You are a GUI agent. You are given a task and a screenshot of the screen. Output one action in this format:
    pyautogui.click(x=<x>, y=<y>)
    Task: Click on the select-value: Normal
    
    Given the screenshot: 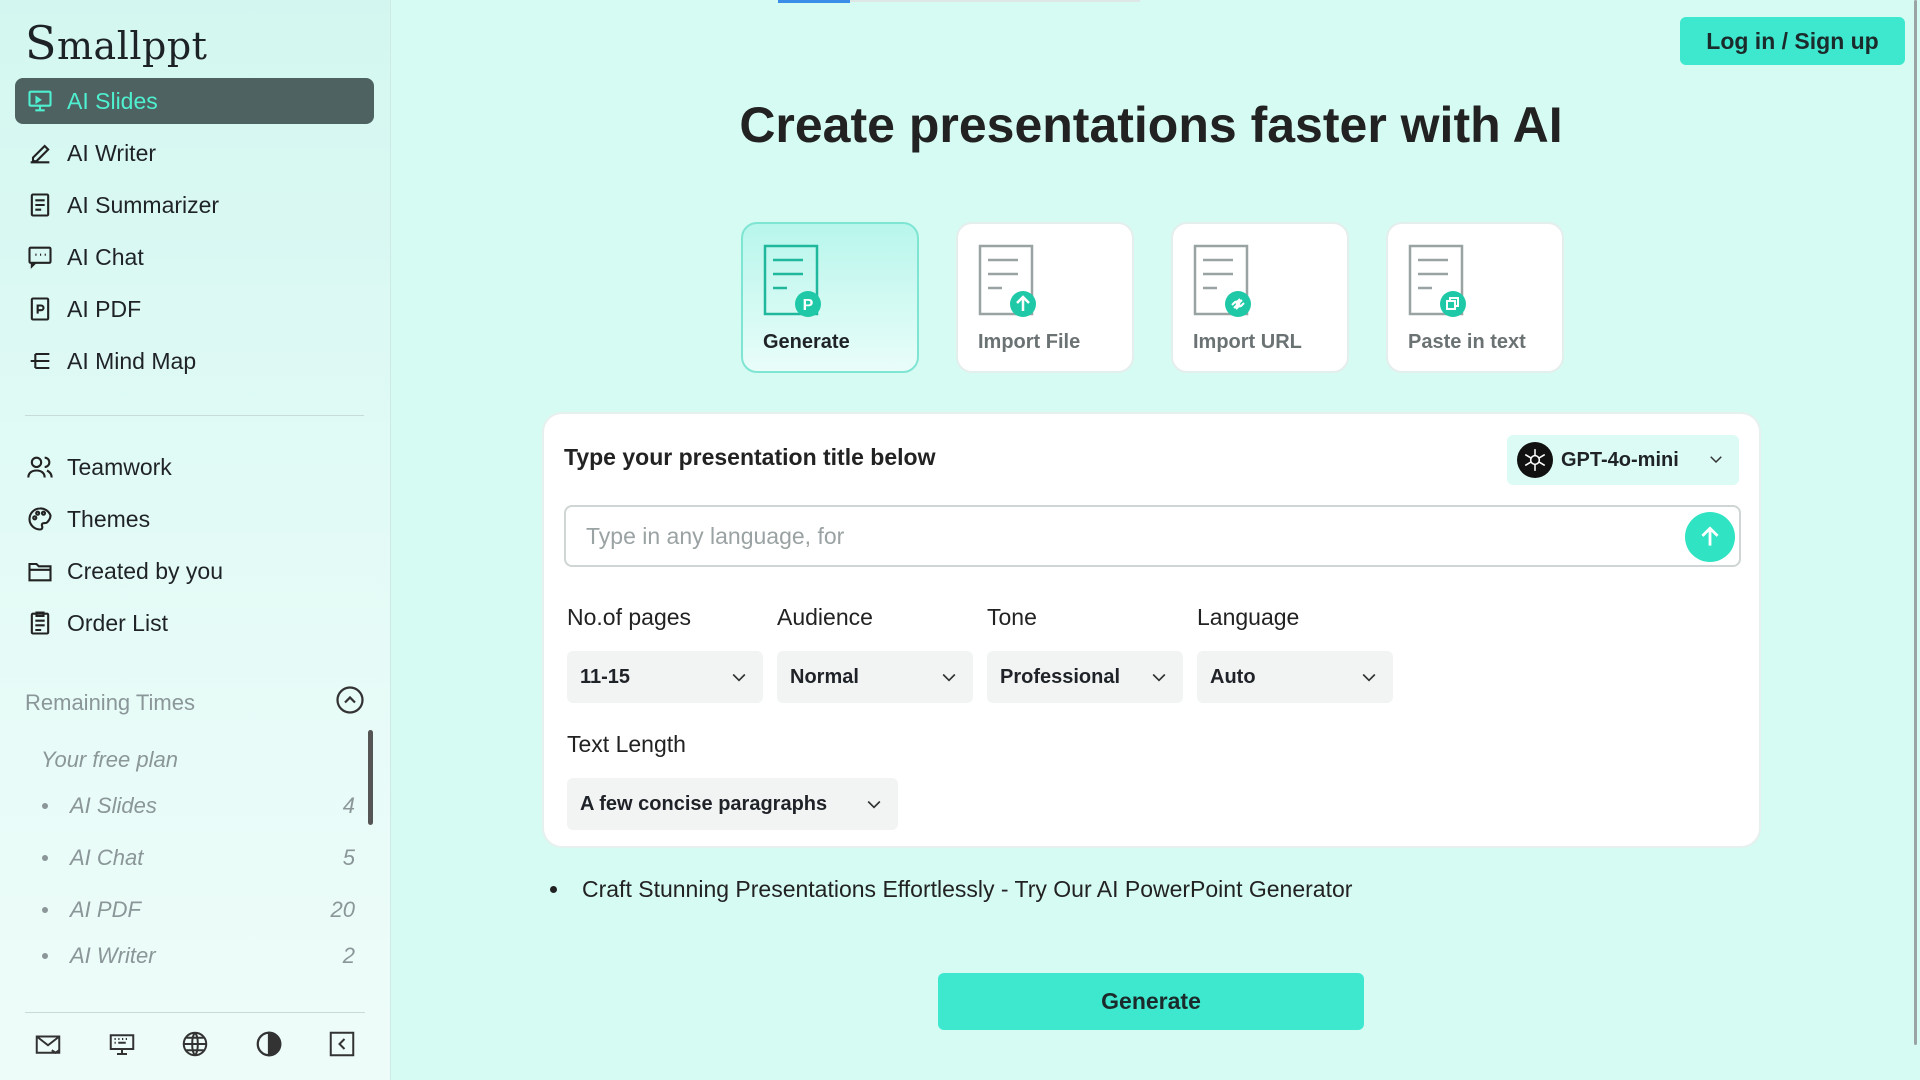 What is the action you would take?
    pyautogui.click(x=824, y=676)
    